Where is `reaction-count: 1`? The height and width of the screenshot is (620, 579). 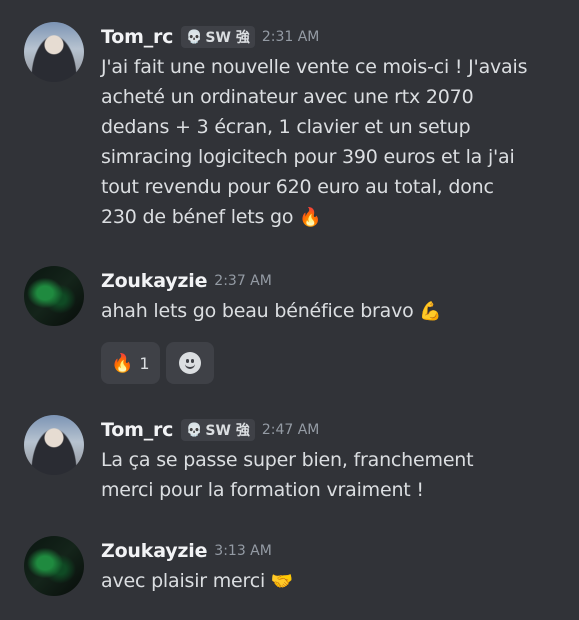
reaction-count: 1 is located at coordinates (144, 363).